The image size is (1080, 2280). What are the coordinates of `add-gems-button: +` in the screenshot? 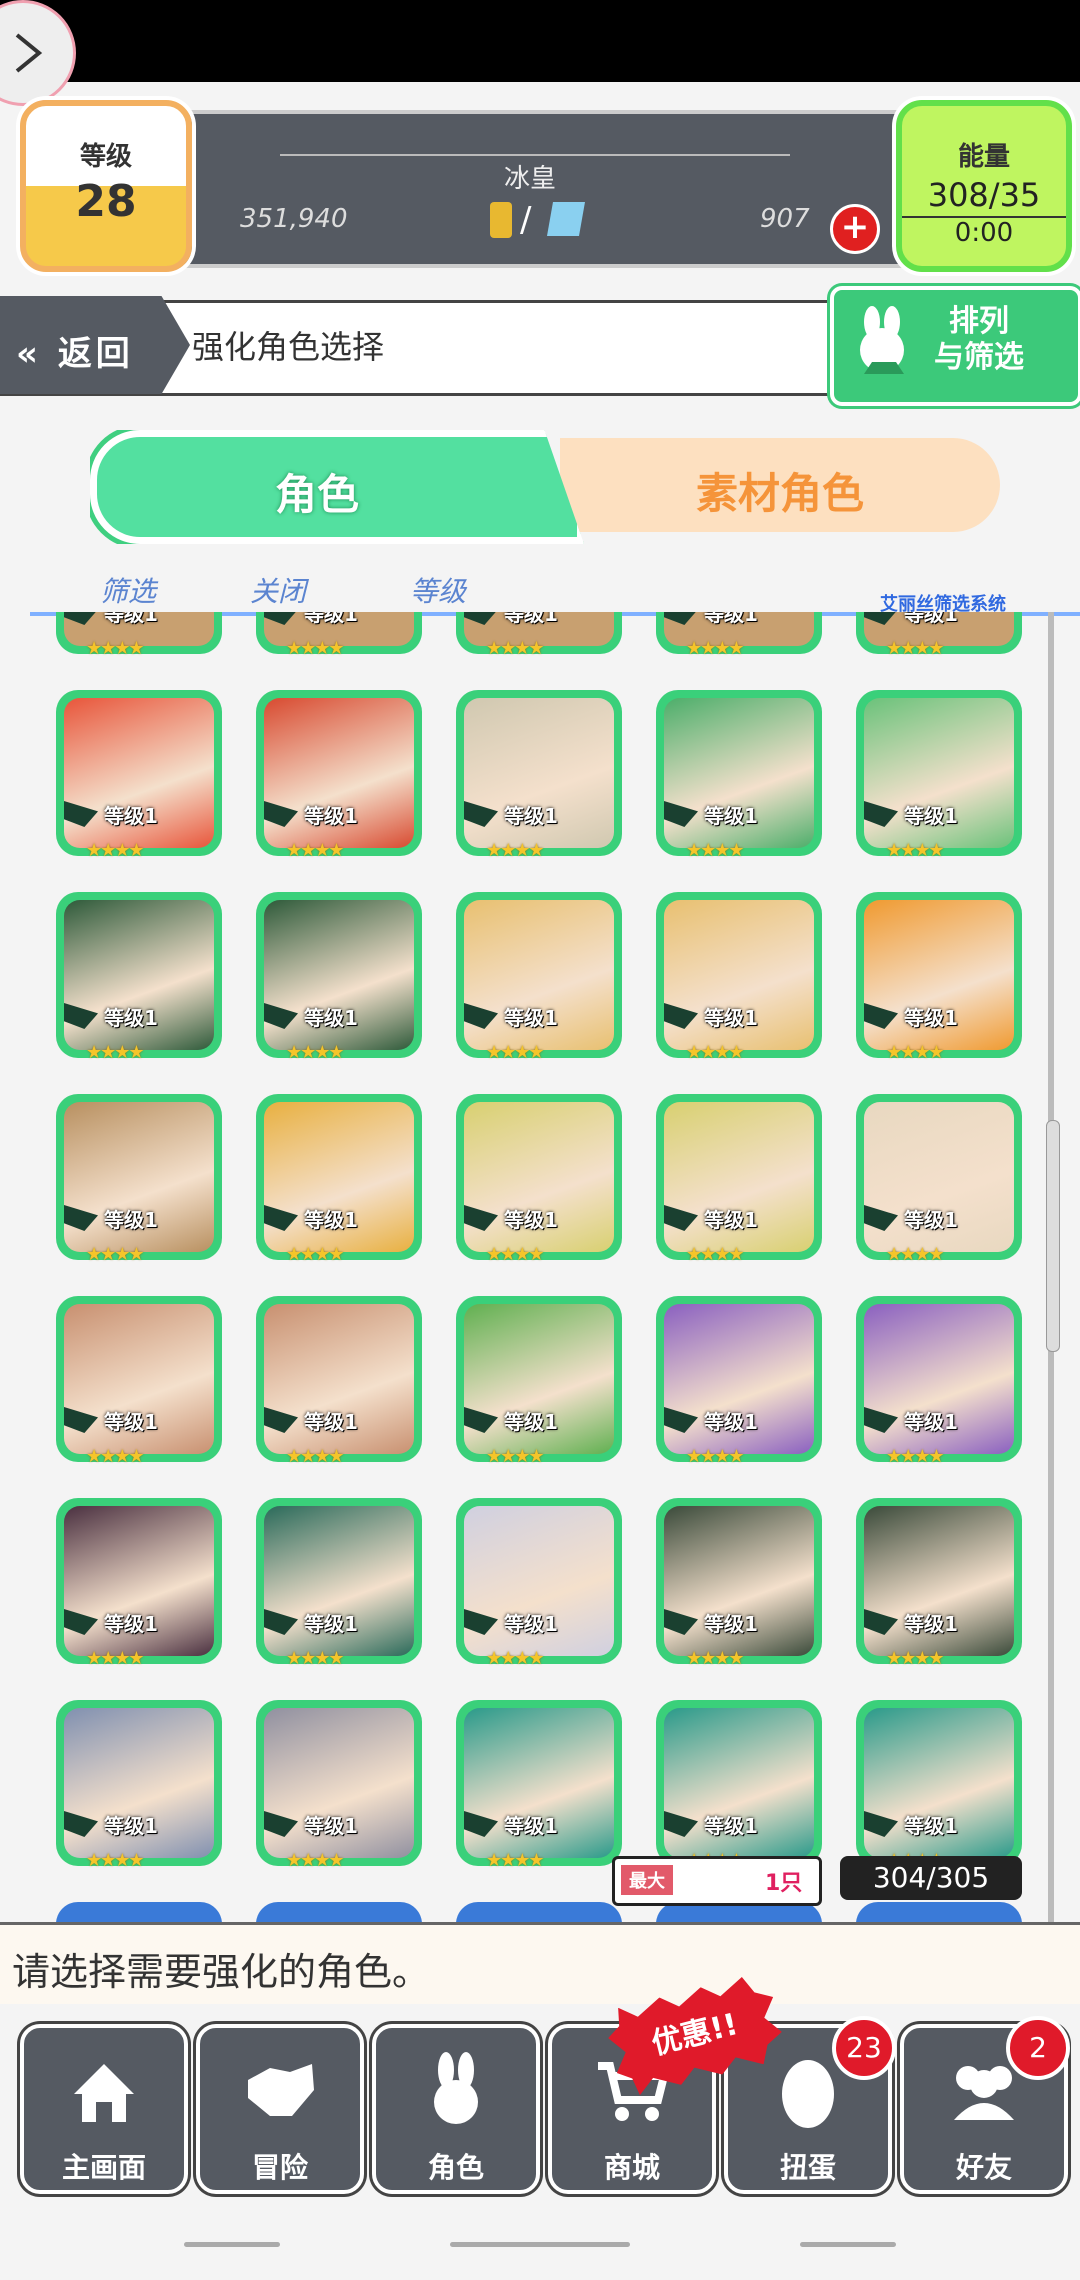 It's located at (855, 229).